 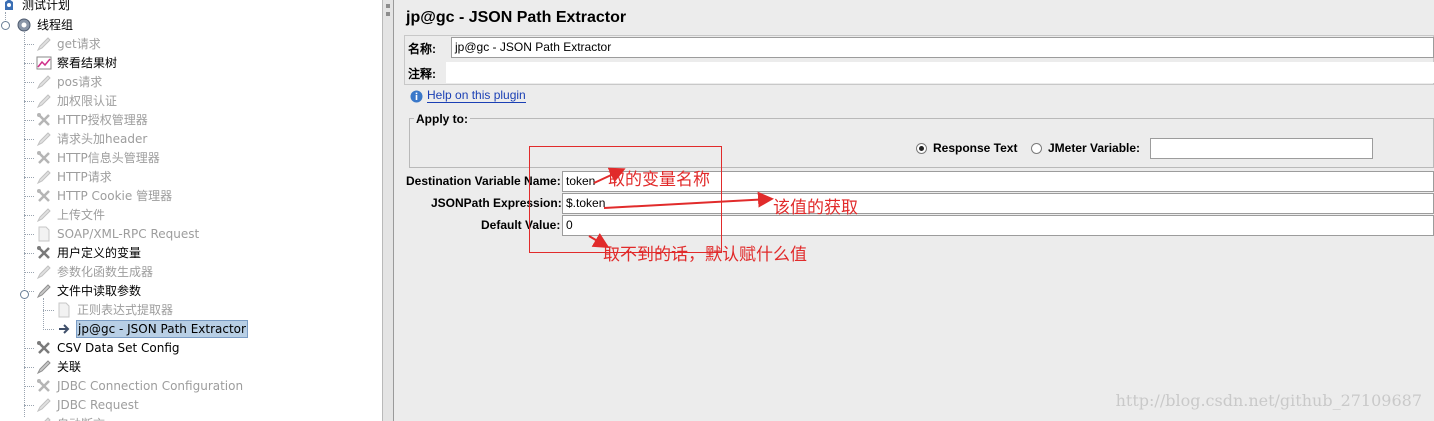 I want to click on arrow-icon, so click(x=64, y=329).